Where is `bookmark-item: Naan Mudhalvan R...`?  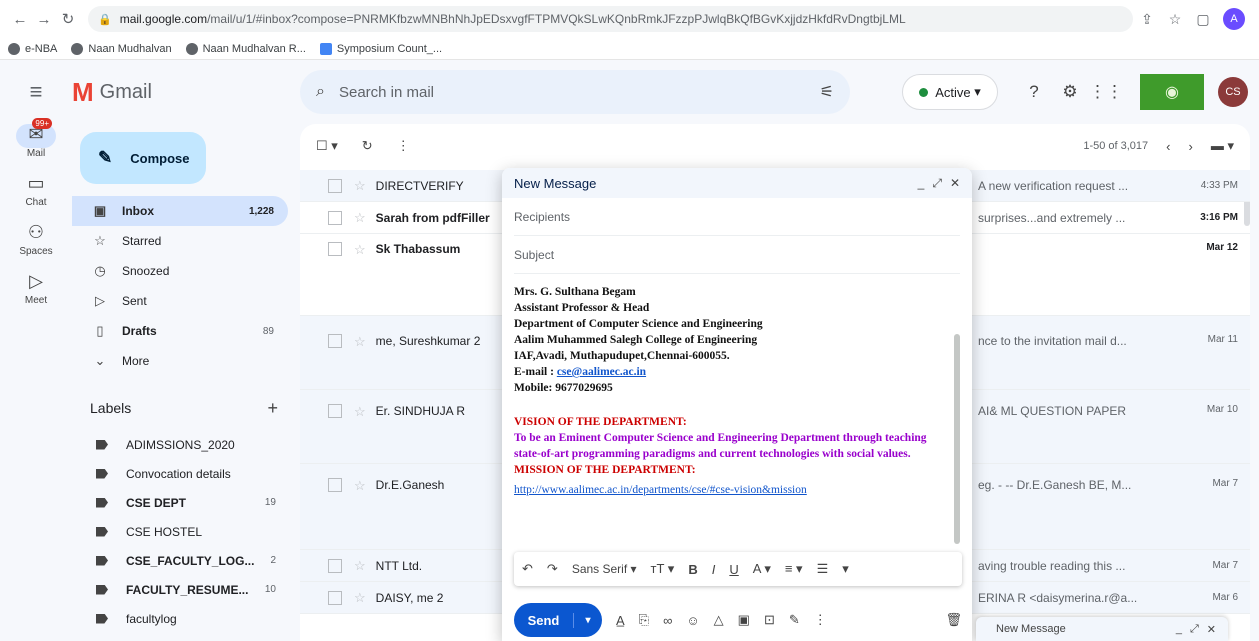 bookmark-item: Naan Mudhalvan R... is located at coordinates (245, 48).